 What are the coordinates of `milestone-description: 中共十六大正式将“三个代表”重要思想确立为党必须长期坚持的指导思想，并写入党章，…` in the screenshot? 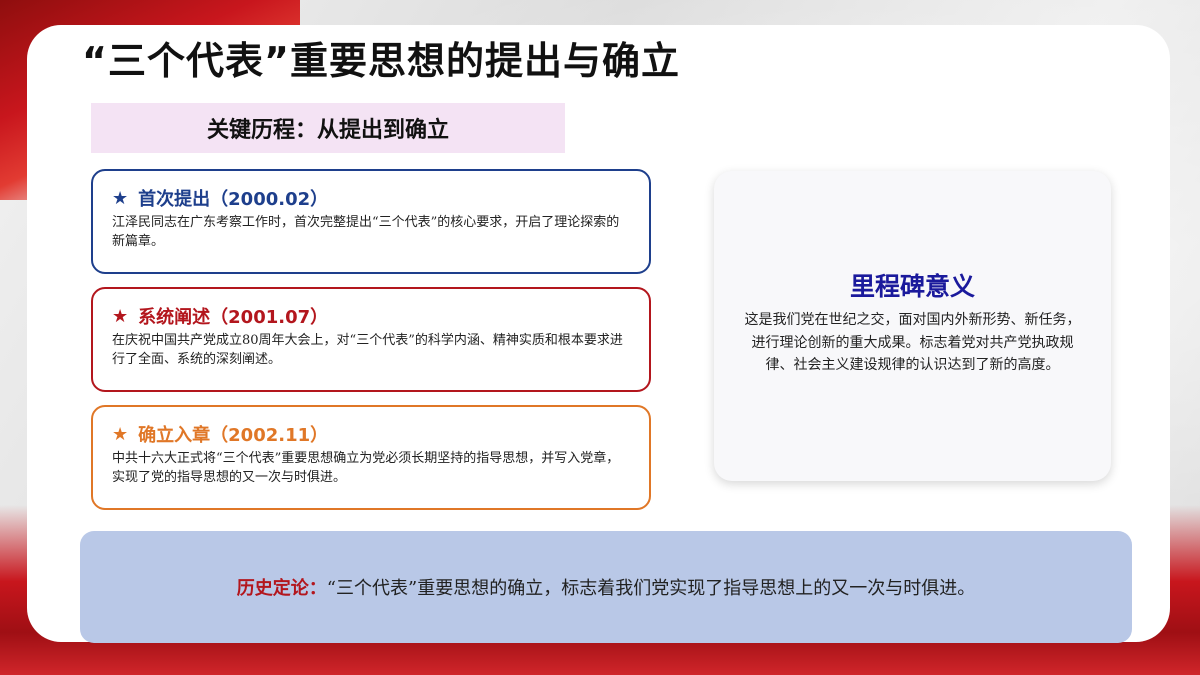 It's located at (366, 468).